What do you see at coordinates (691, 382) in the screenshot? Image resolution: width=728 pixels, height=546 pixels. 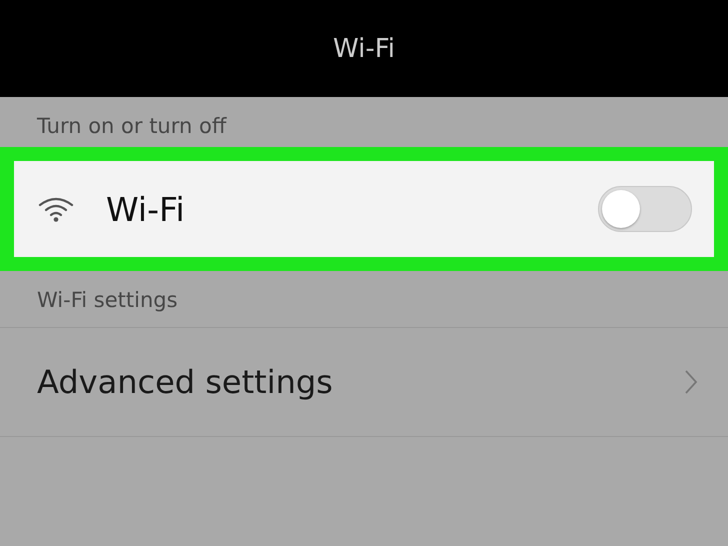 I see `chevron-right-icon` at bounding box center [691, 382].